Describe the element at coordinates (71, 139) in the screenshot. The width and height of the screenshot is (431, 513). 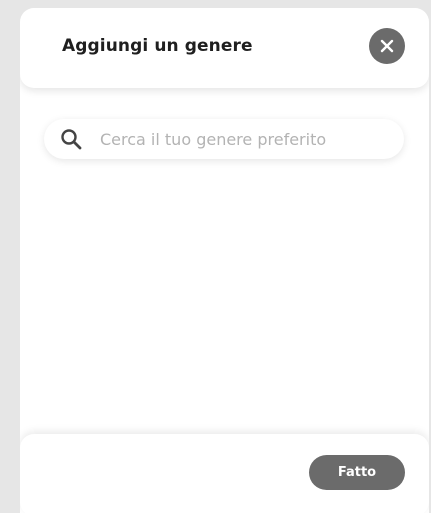
I see `search-icon` at that location.